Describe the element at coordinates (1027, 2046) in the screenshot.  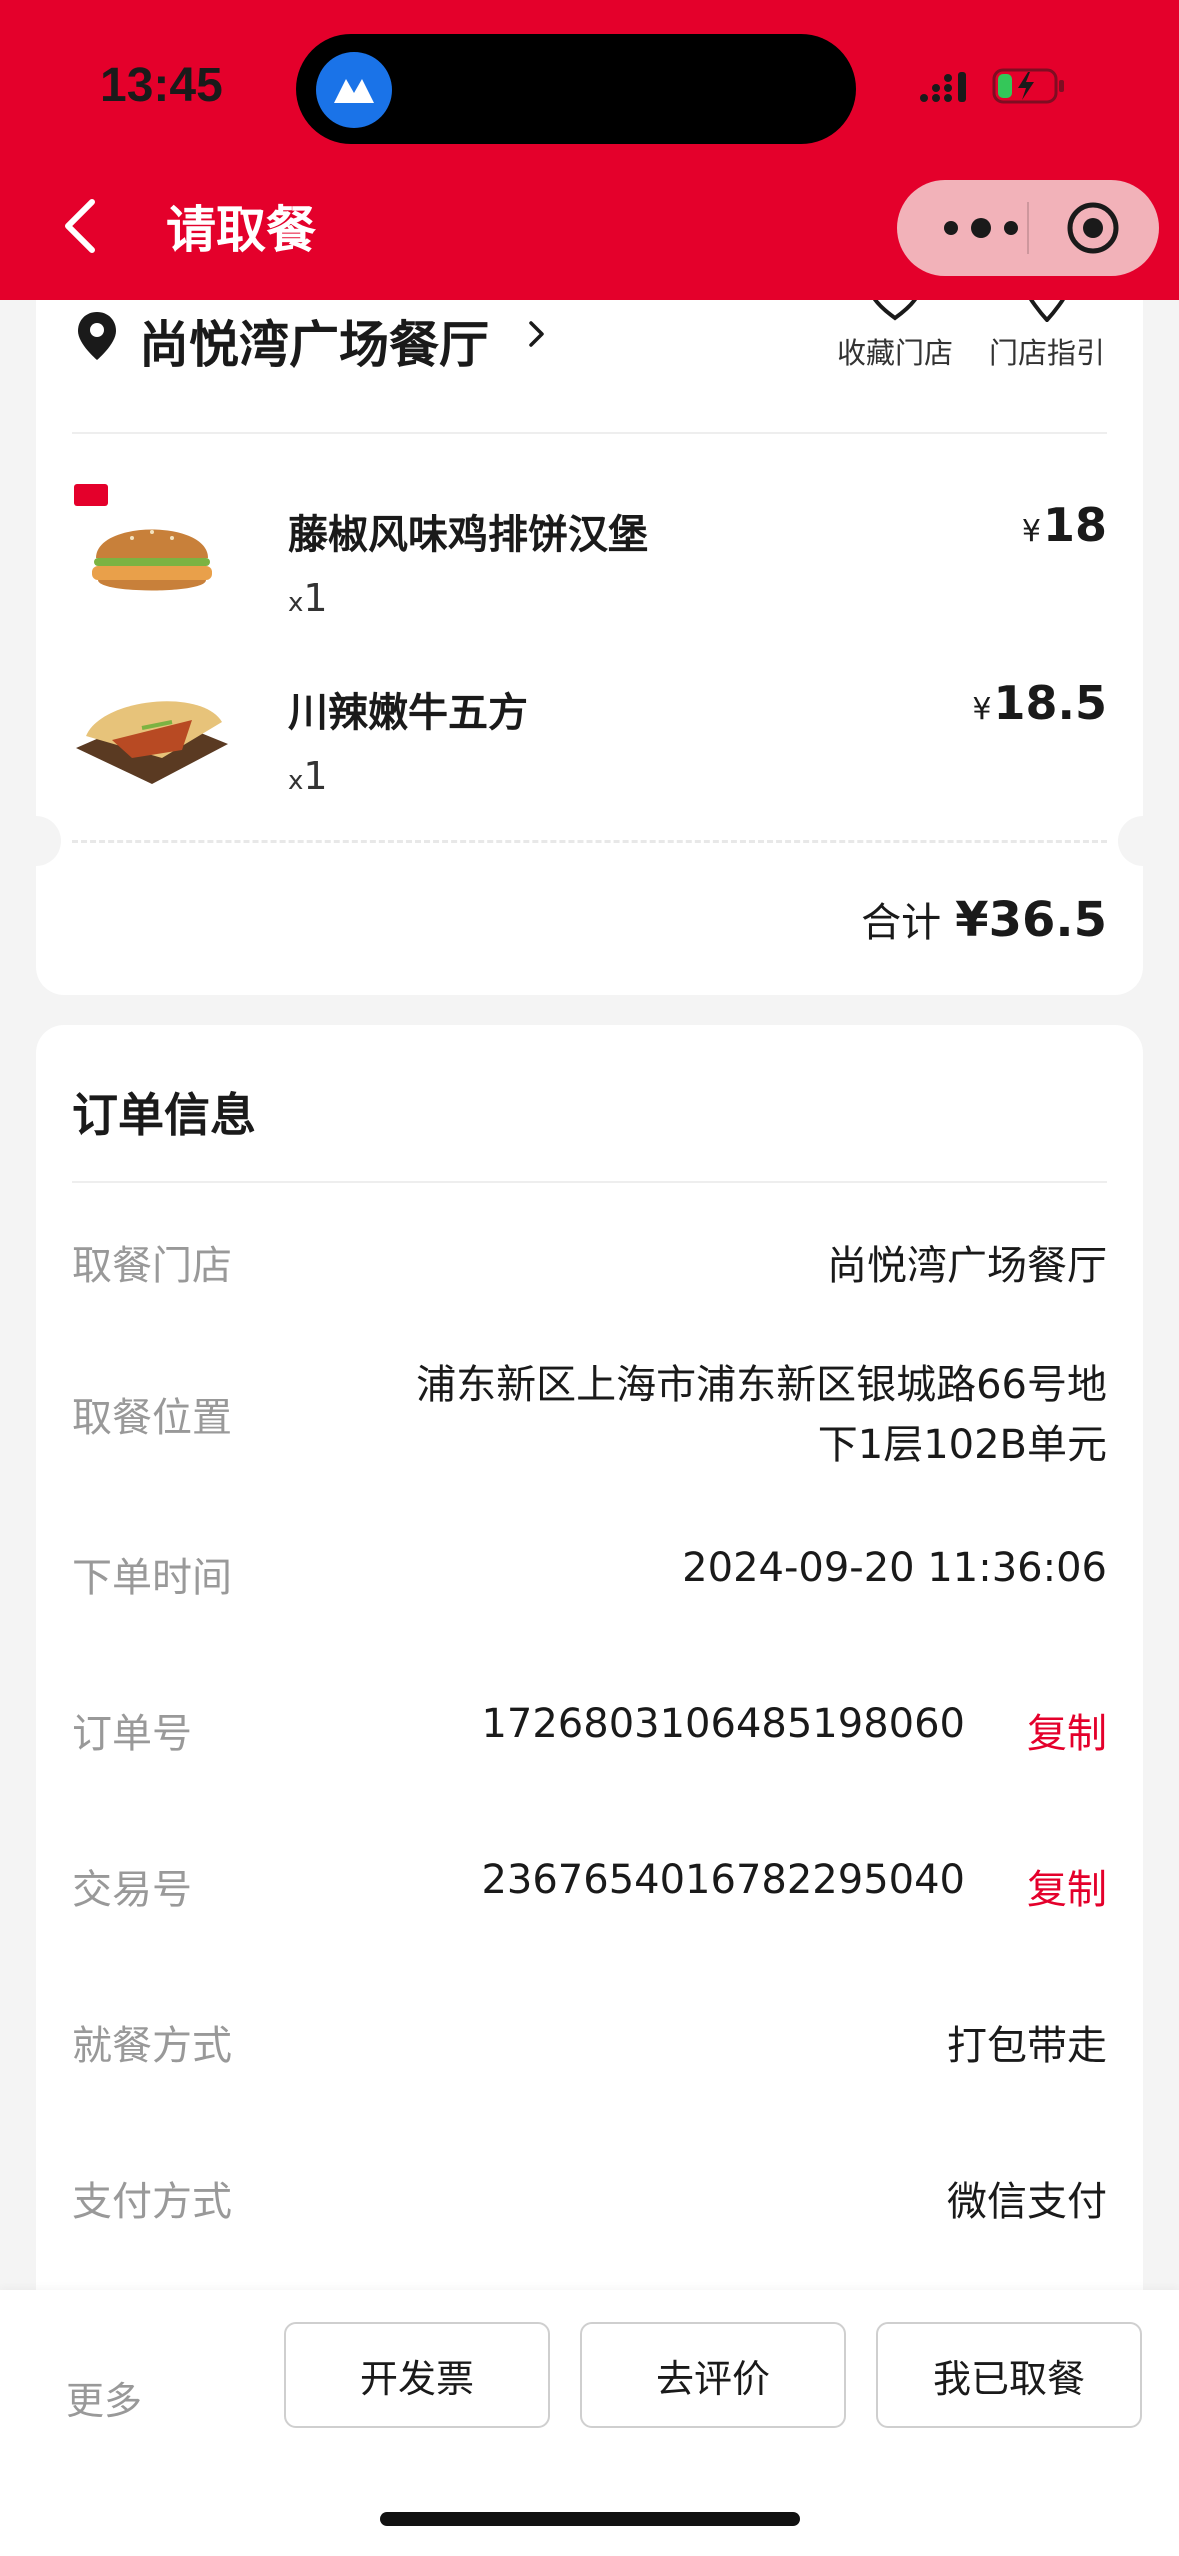
I see `info-value: 打包带走` at that location.